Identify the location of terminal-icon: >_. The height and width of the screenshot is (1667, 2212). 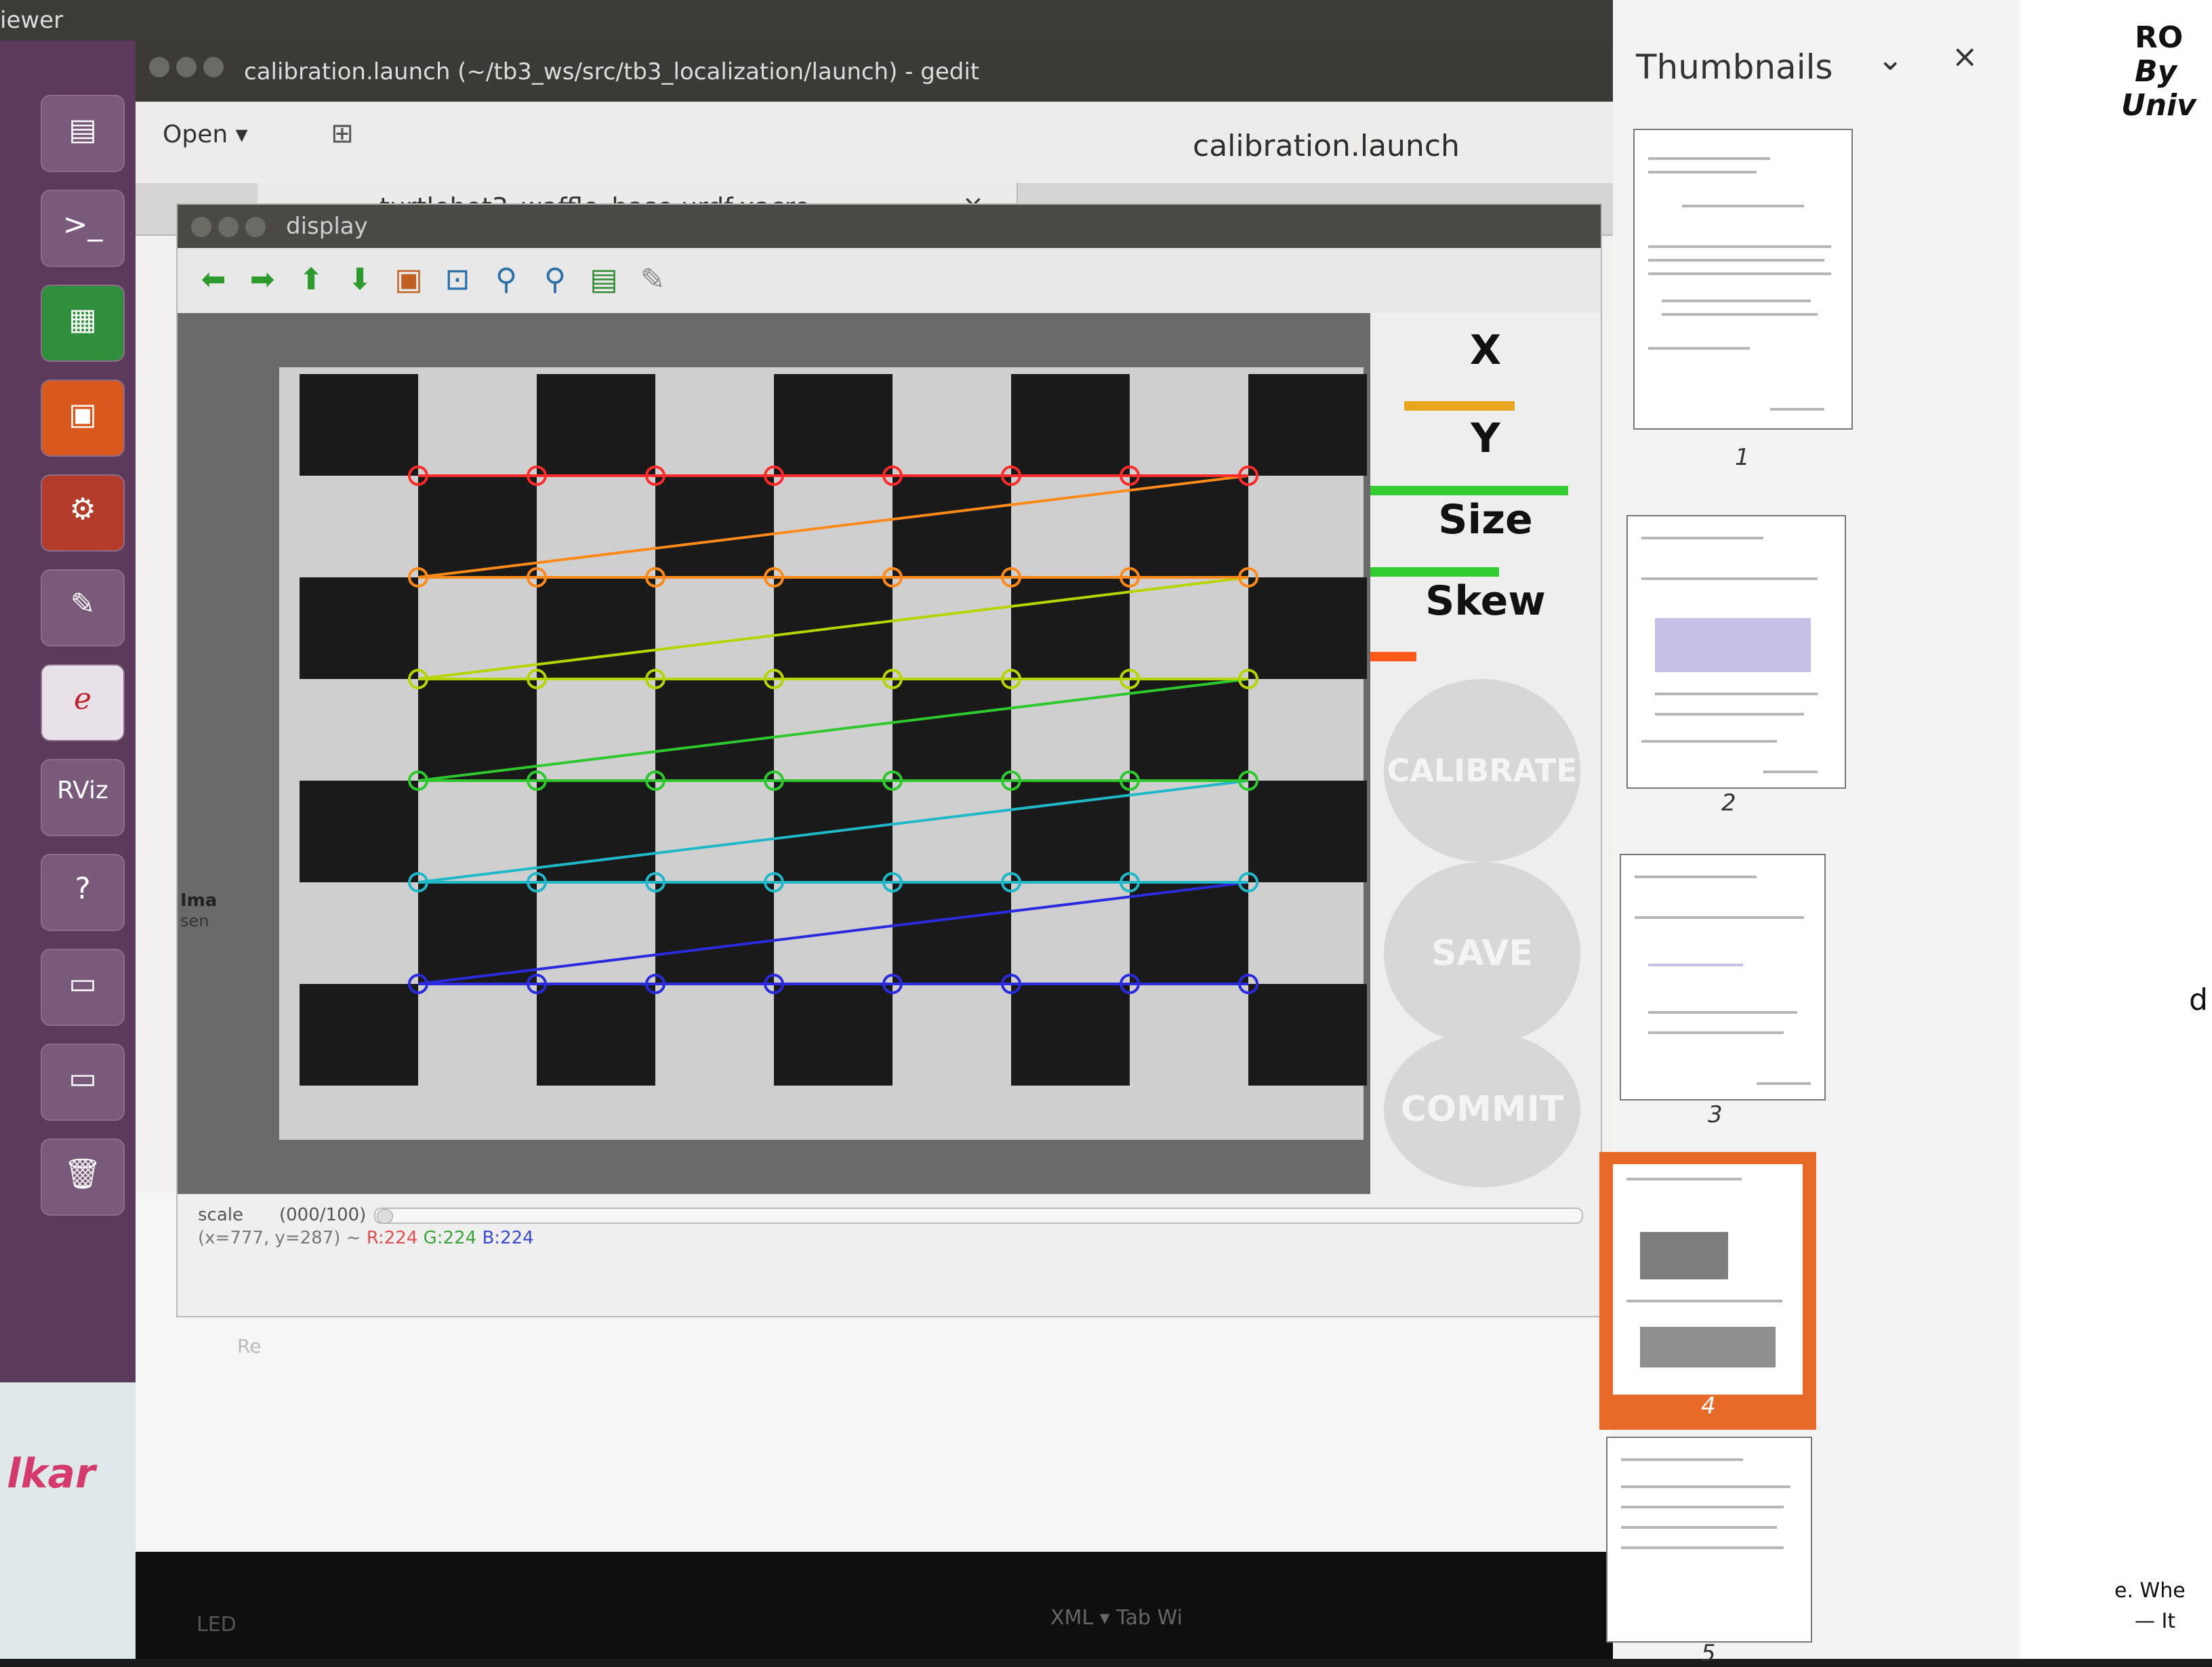
(82, 224).